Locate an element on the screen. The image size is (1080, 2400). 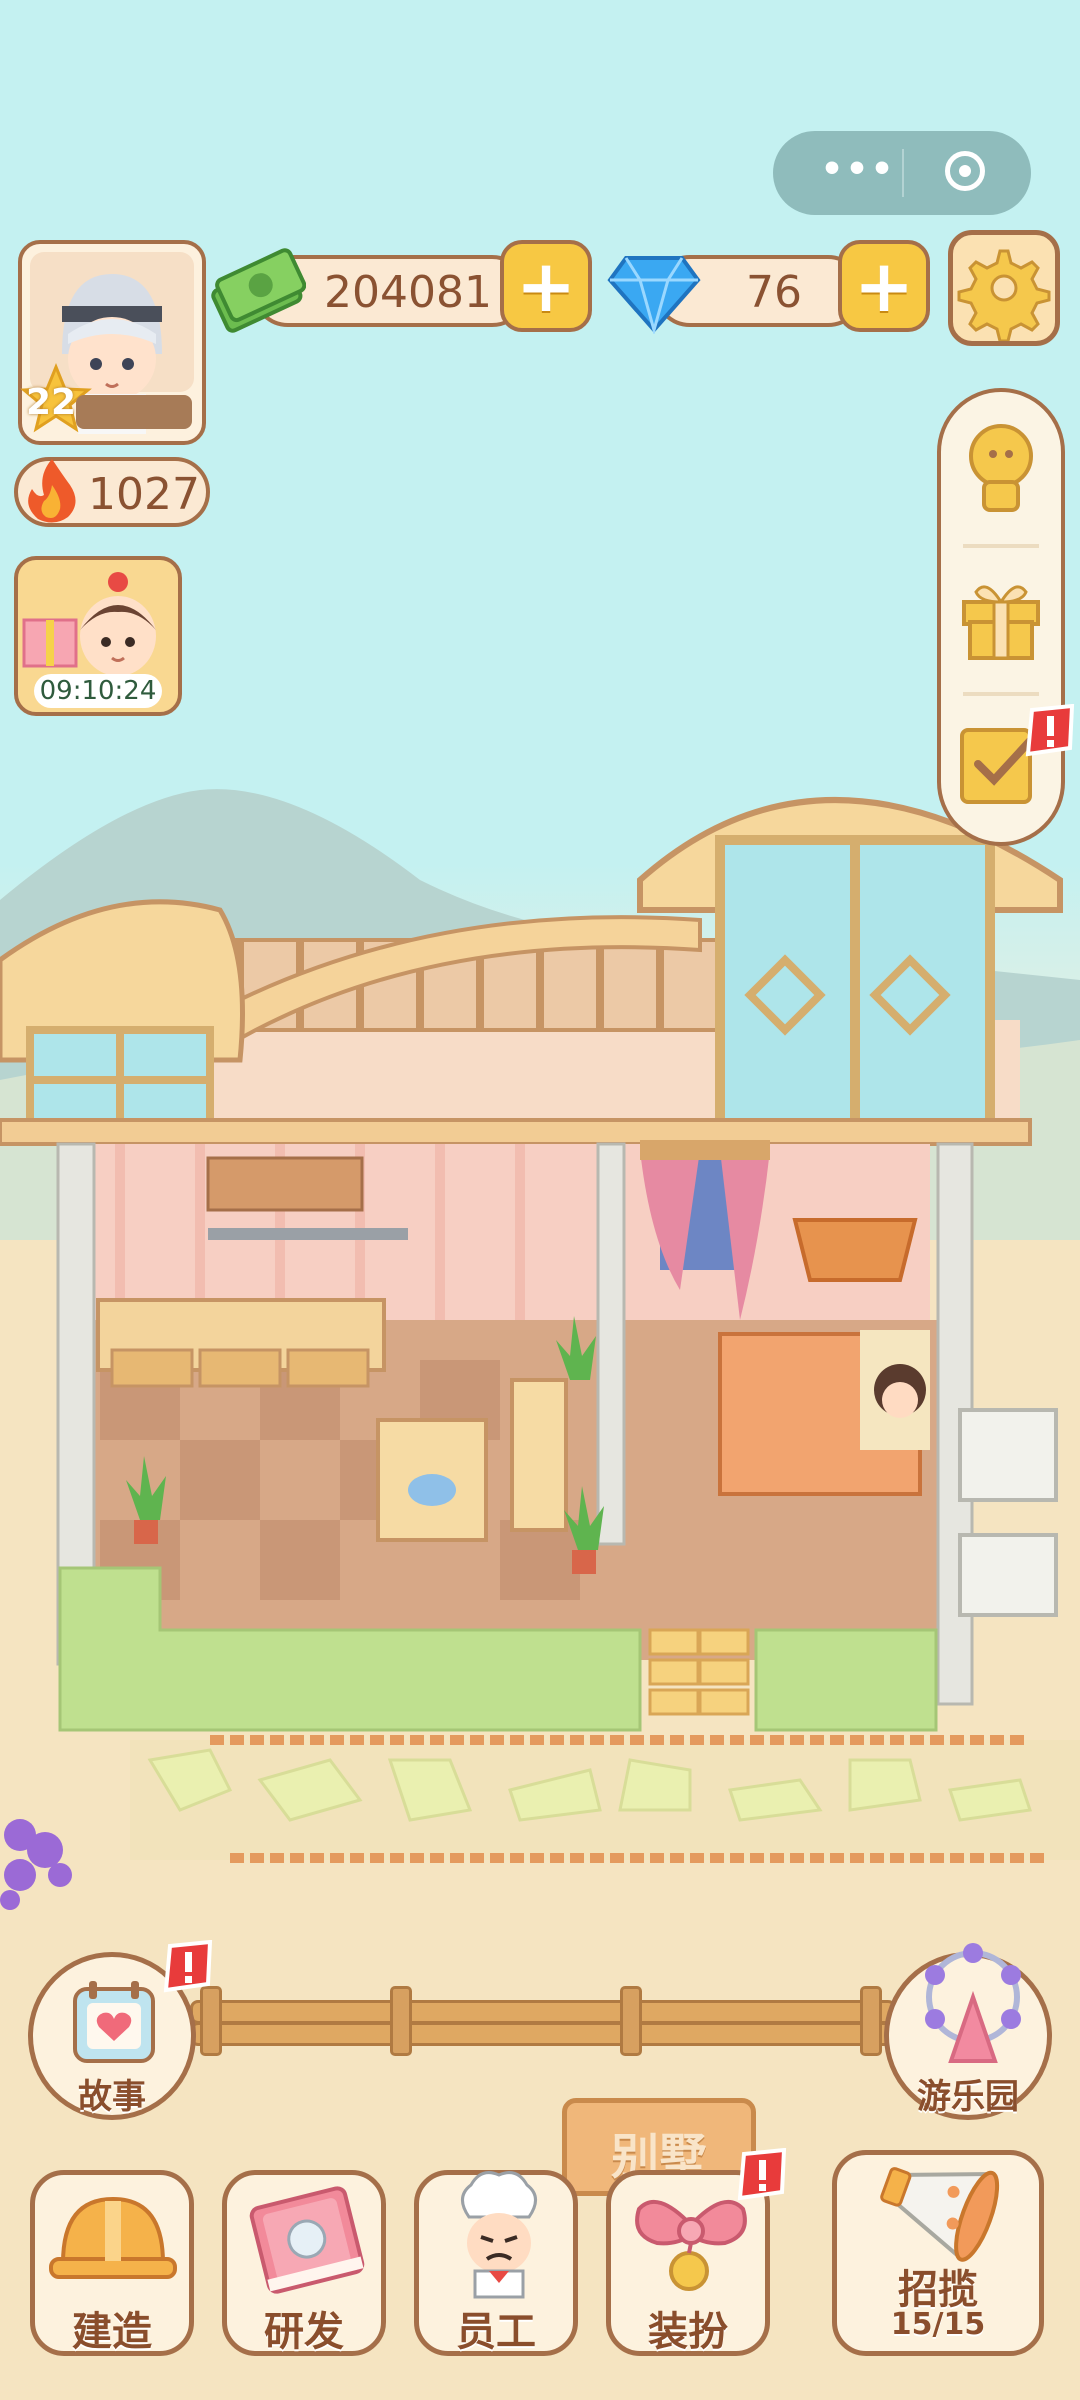
settings-button is located at coordinates (1004, 288).